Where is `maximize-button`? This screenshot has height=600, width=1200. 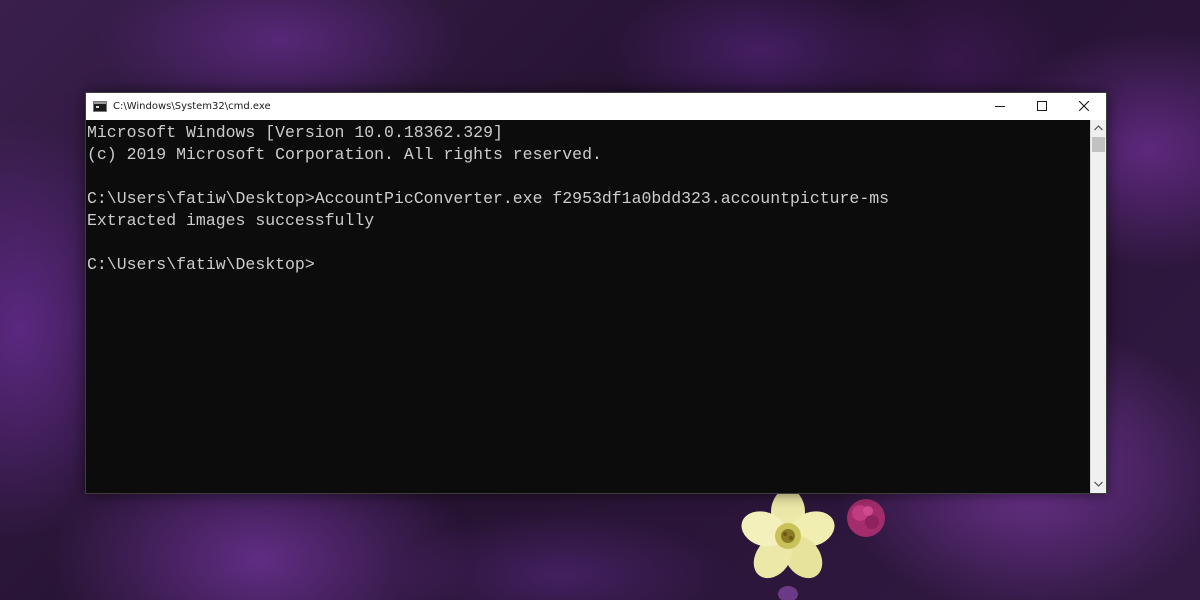 maximize-button is located at coordinates (1042, 106).